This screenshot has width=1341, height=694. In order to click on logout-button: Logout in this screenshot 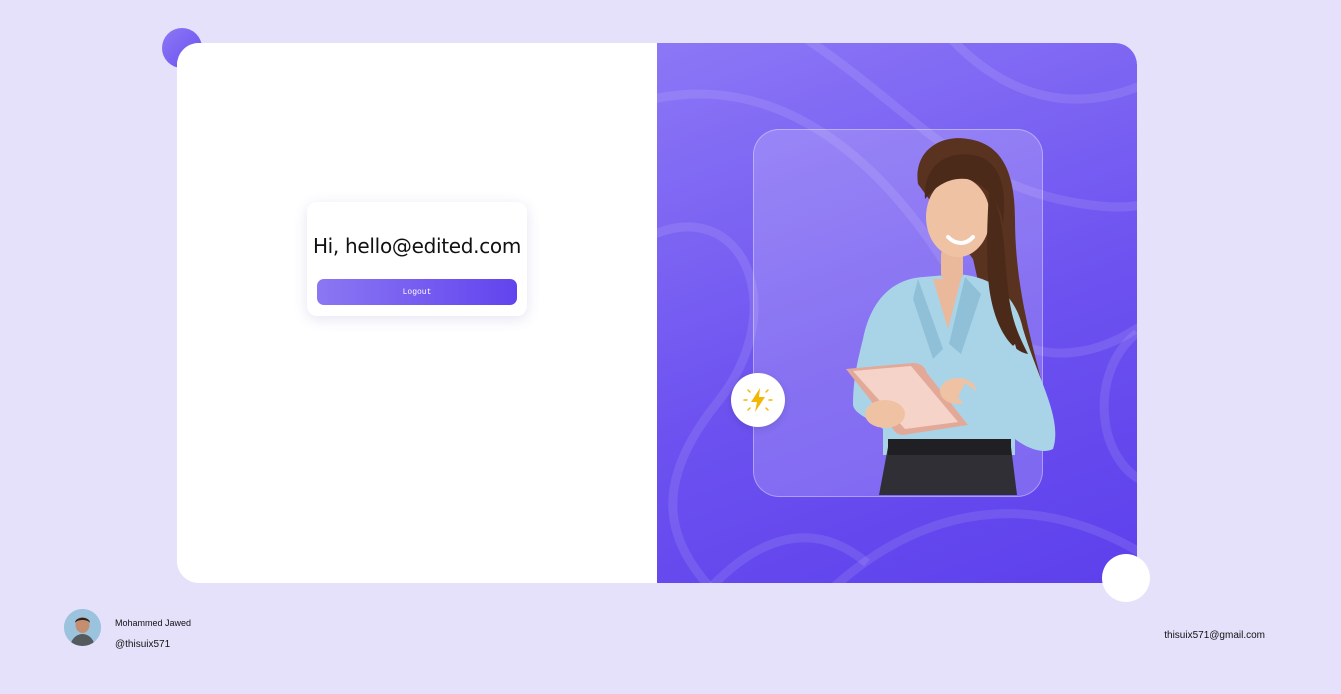, I will do `click(417, 292)`.